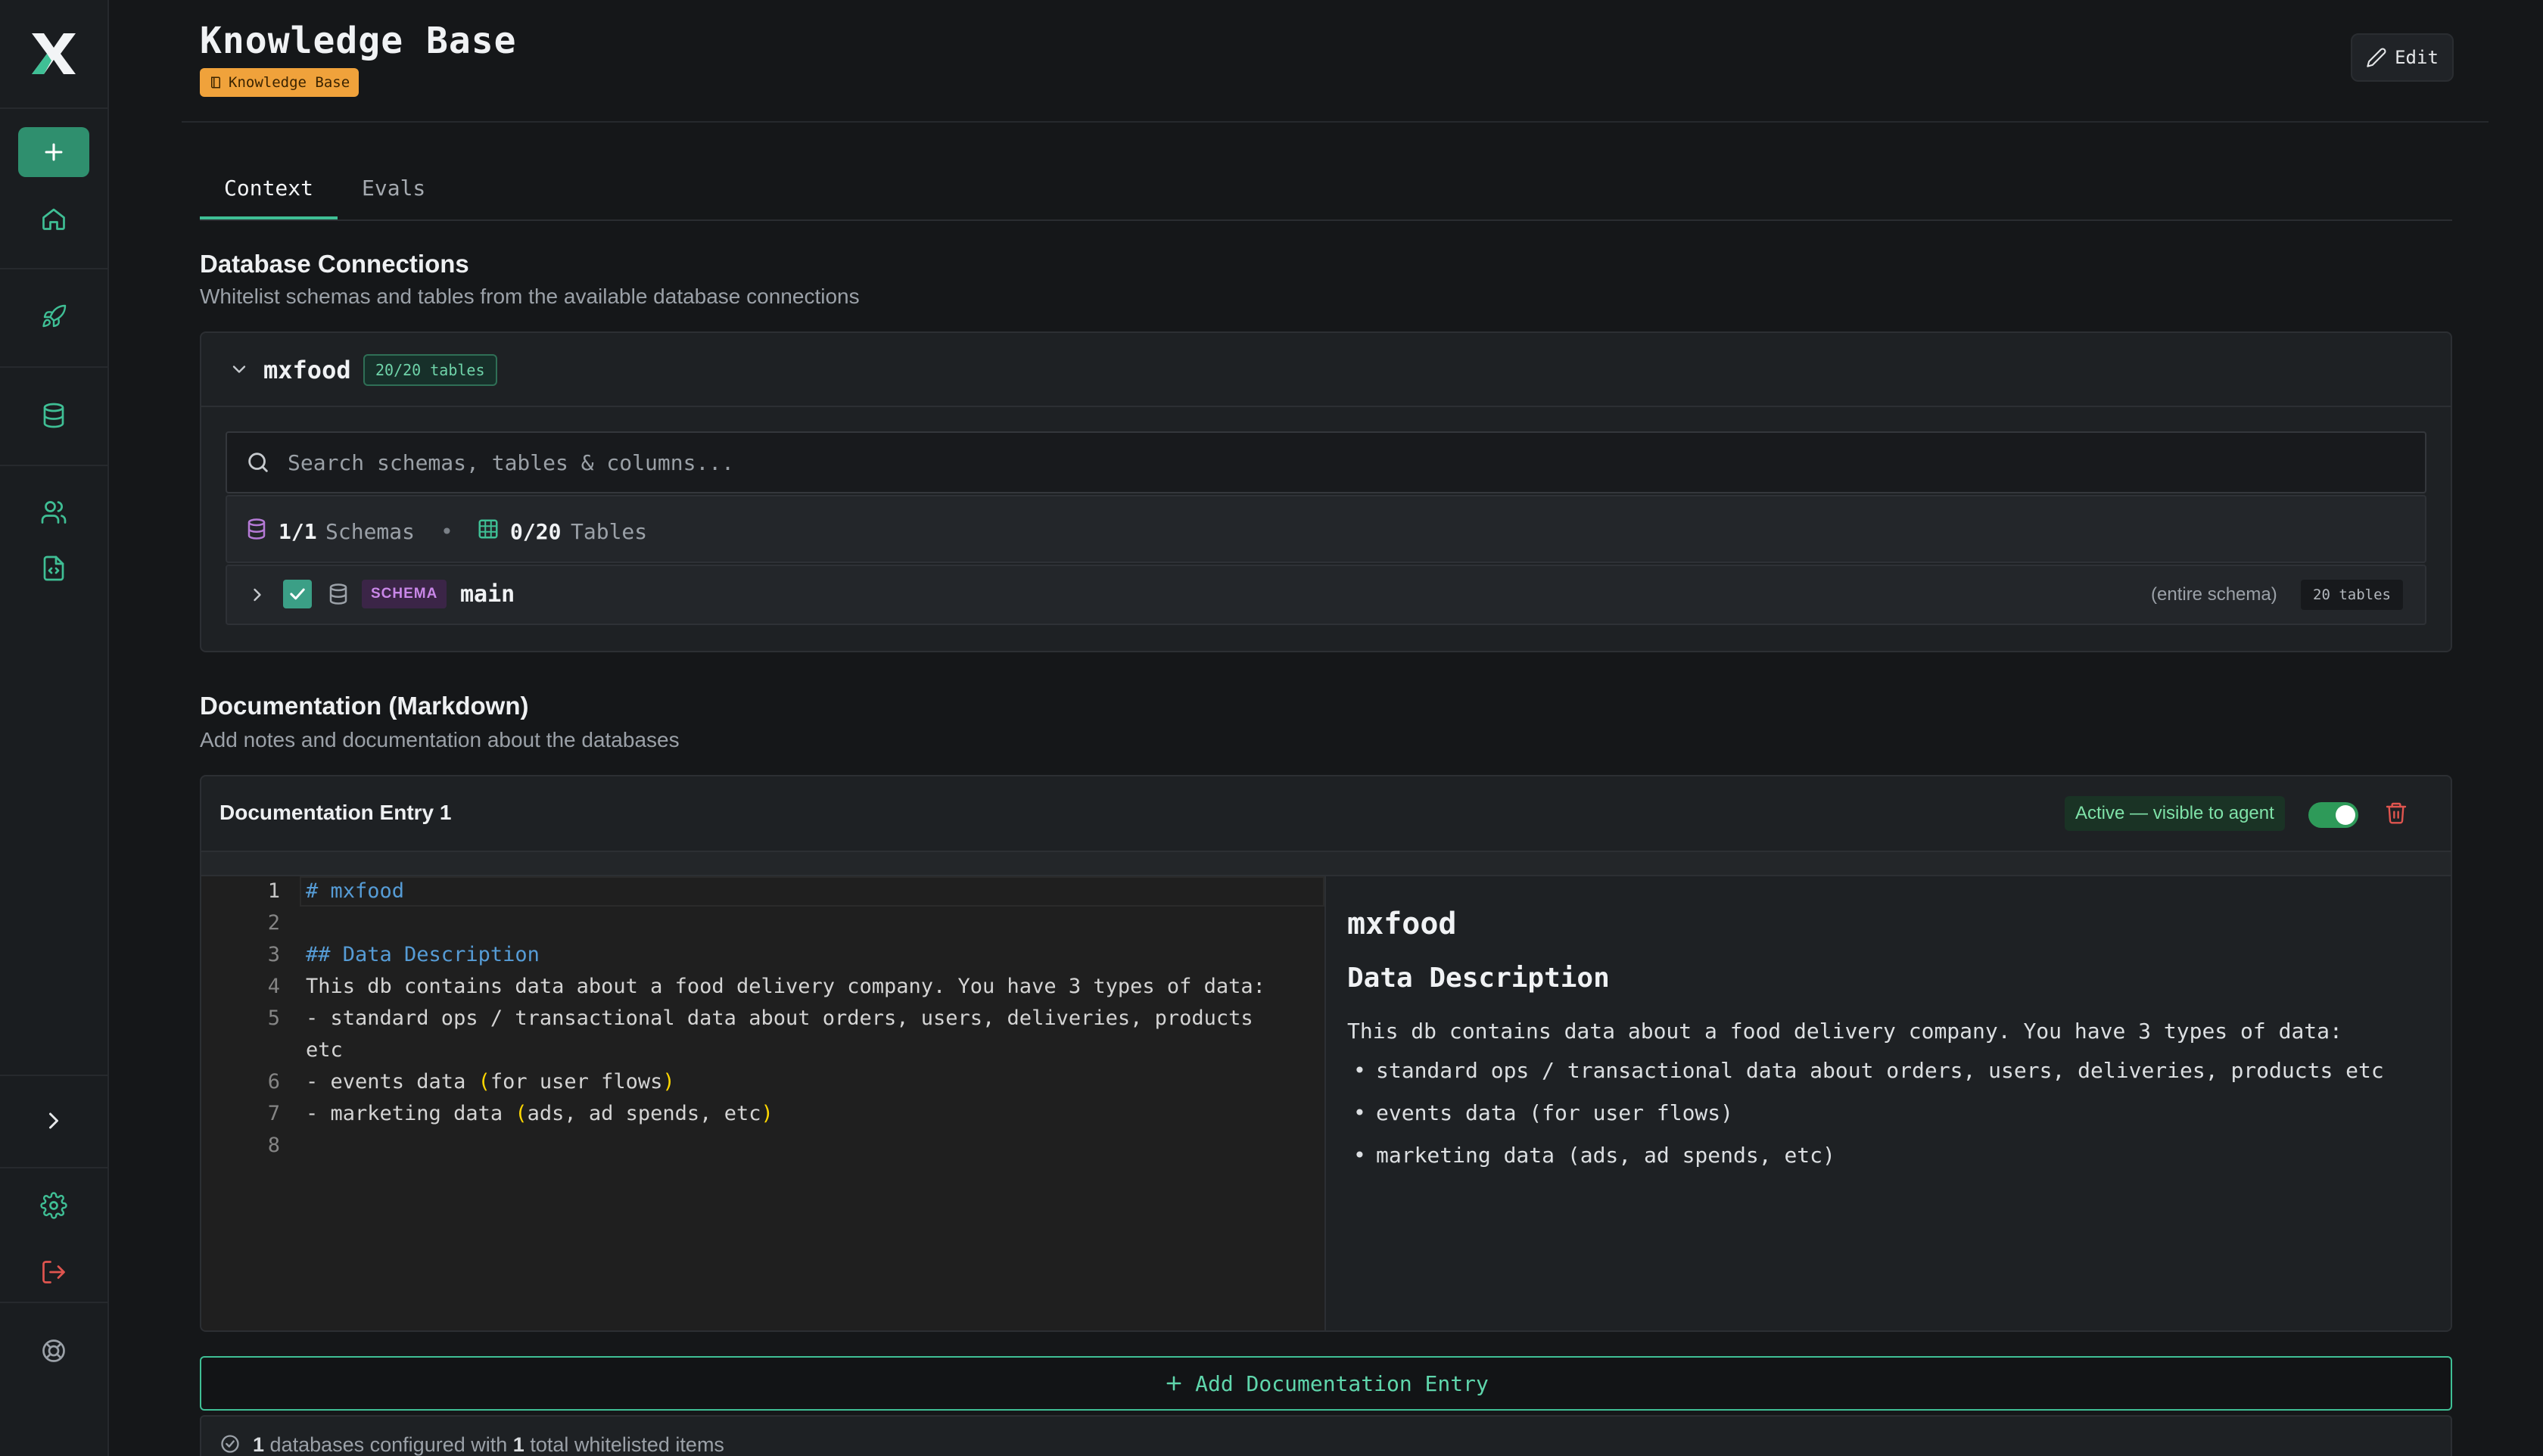 The image size is (2543, 1456). I want to click on line-number: 3, so click(273, 954).